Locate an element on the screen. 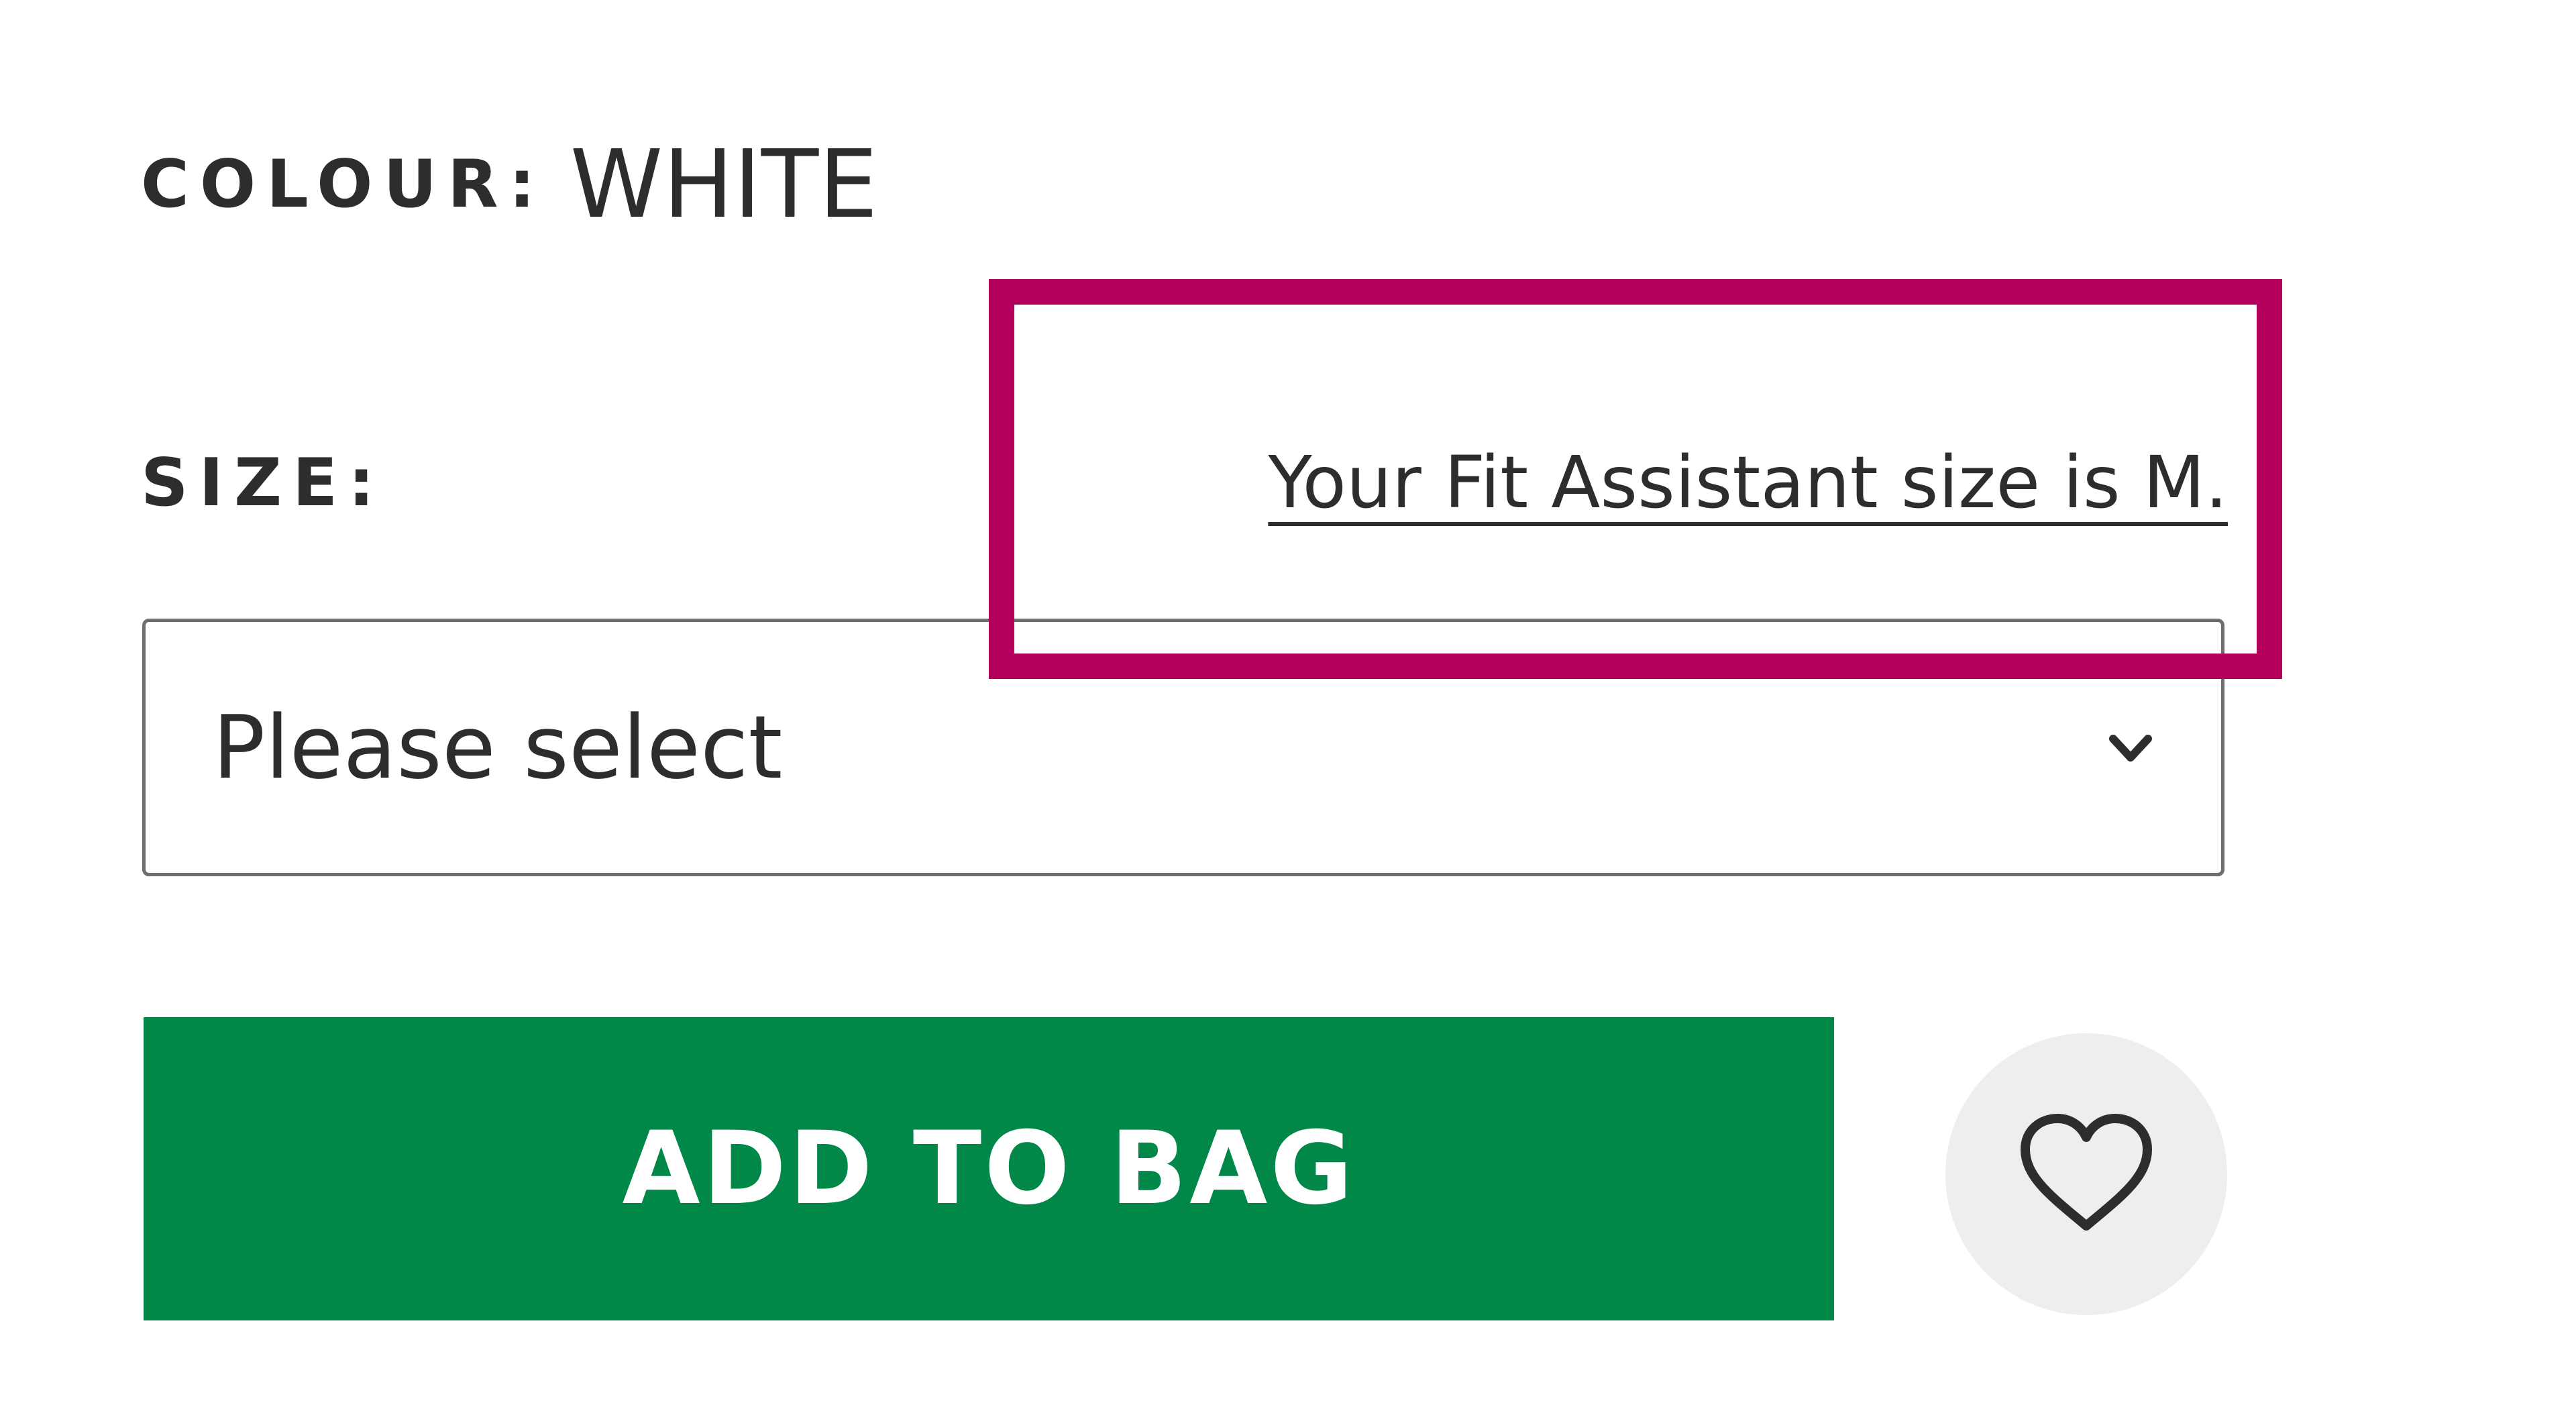  chevron-down-icon is located at coordinates (2130, 748).